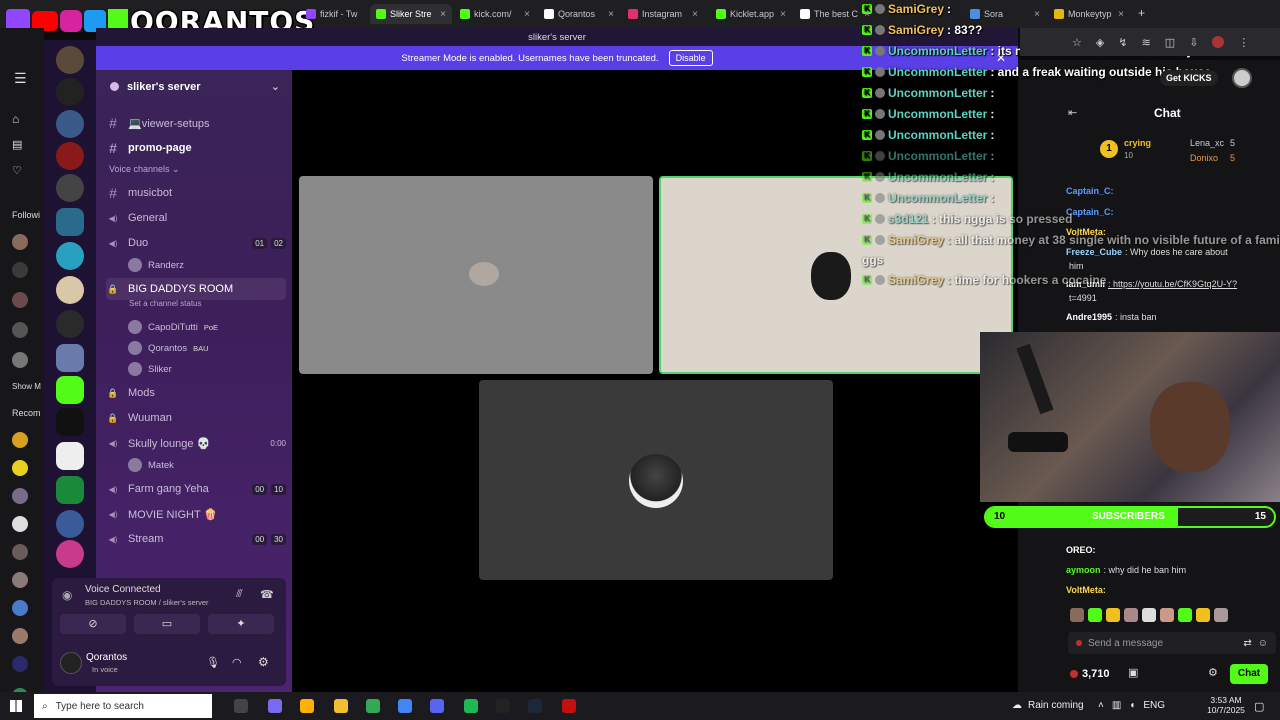 This screenshot has height=720, width=1280. Describe the element at coordinates (144, 169) in the screenshot. I see `channel-category: Voice channels ⌄` at that location.